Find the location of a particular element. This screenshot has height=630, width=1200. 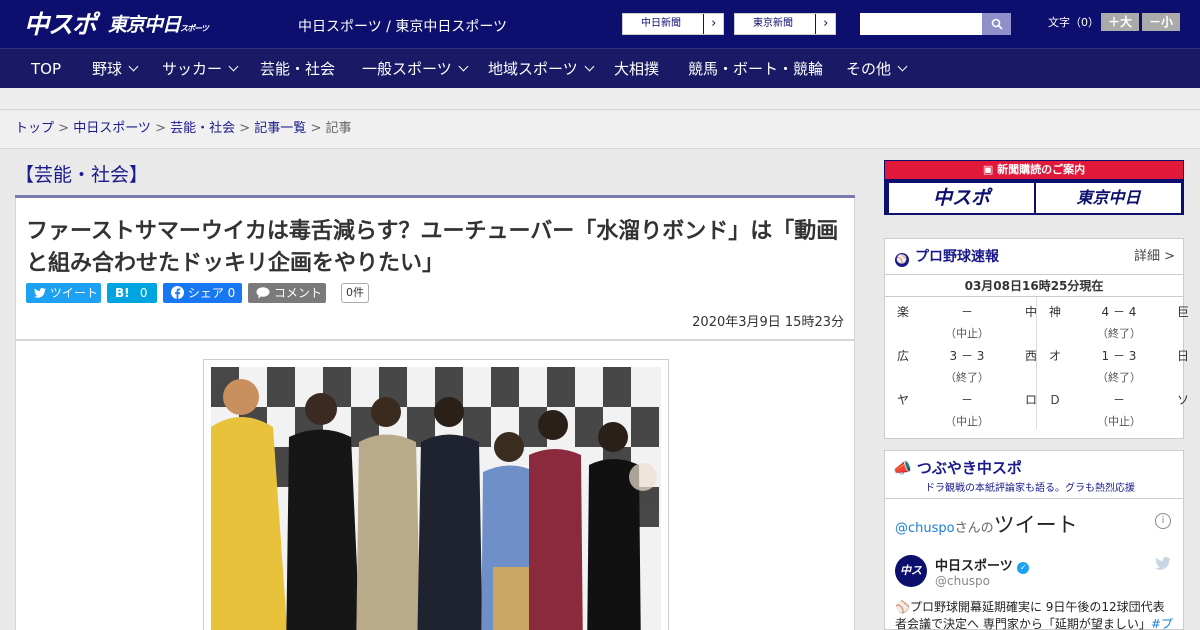

breadcrumb-entertainment: 芸能・社会 is located at coordinates (202, 128).